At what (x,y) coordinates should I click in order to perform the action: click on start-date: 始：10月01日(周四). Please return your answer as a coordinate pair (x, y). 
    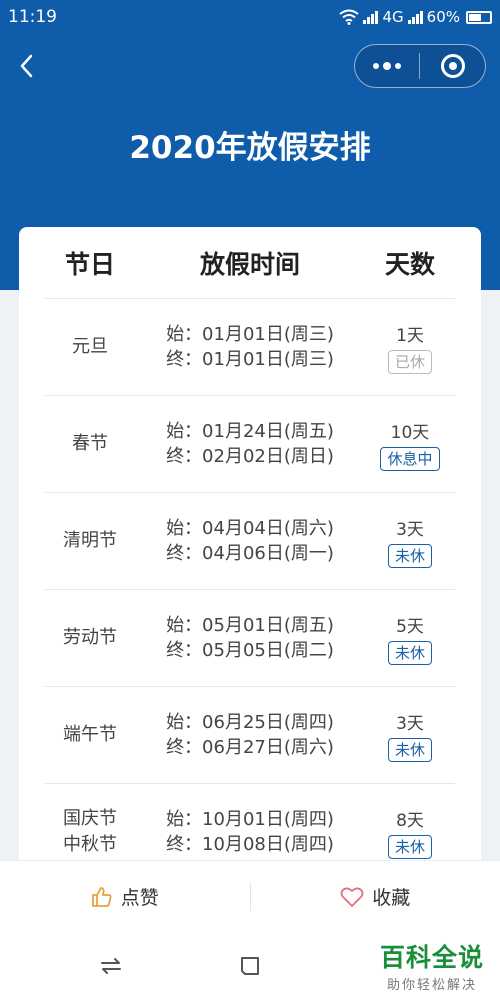
    Looking at the image, I should click on (250, 819).